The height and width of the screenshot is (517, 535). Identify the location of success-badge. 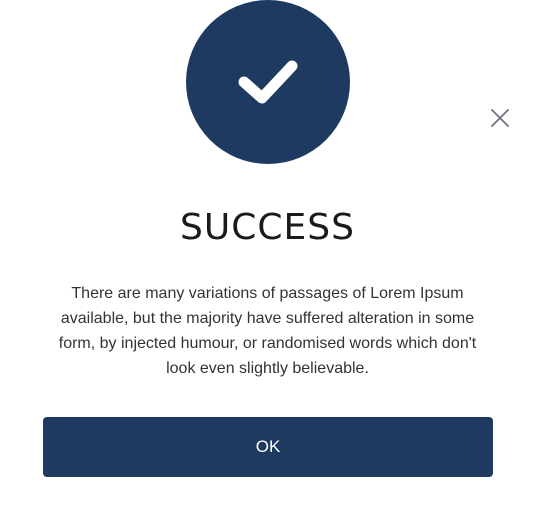
(268, 82).